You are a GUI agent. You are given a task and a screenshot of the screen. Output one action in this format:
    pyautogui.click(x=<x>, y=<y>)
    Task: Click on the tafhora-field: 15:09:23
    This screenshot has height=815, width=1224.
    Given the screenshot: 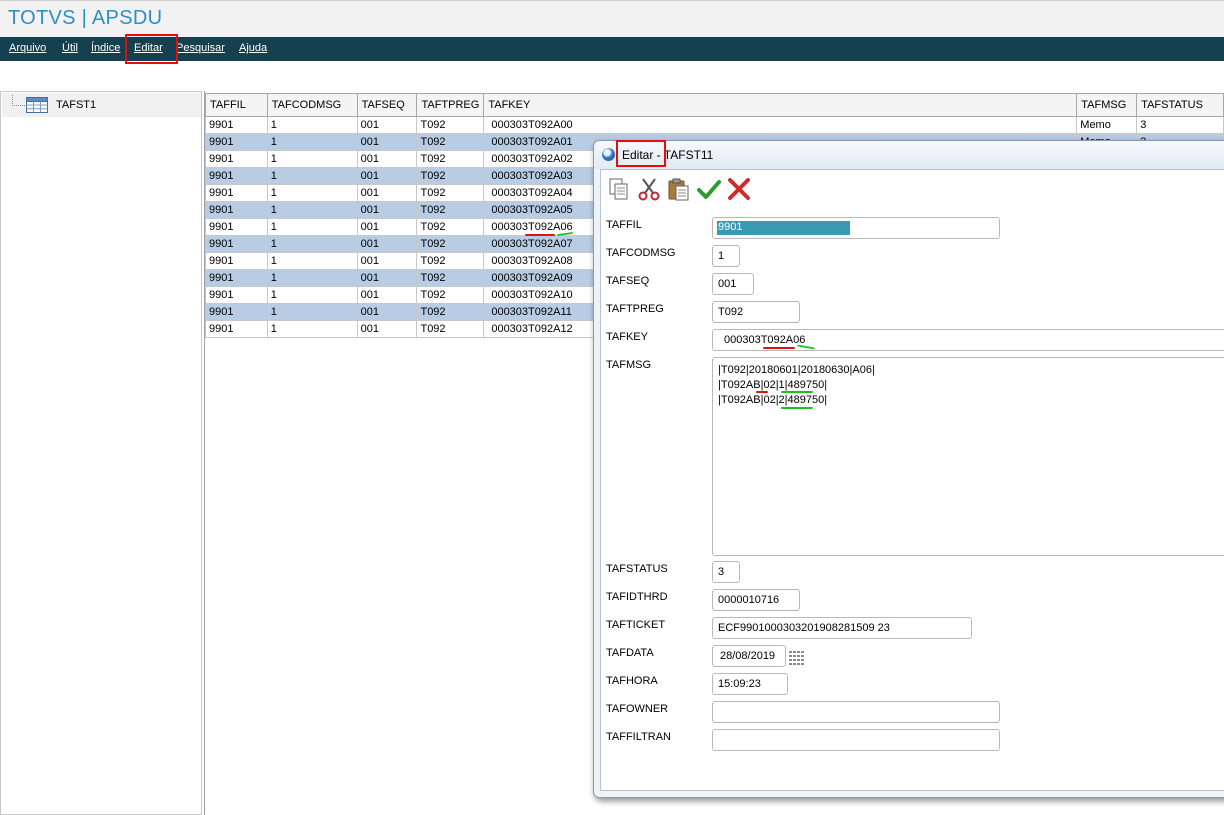 What is the action you would take?
    pyautogui.click(x=750, y=684)
    